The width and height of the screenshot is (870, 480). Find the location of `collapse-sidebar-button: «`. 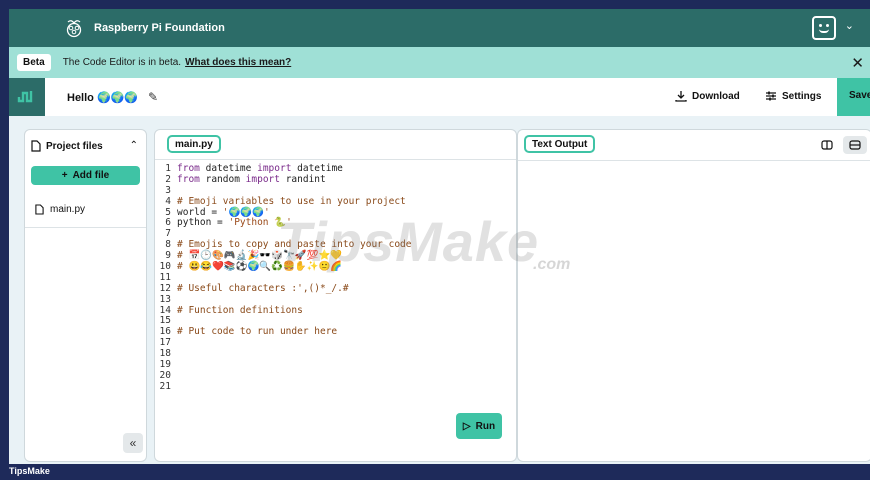

collapse-sidebar-button: « is located at coordinates (133, 443).